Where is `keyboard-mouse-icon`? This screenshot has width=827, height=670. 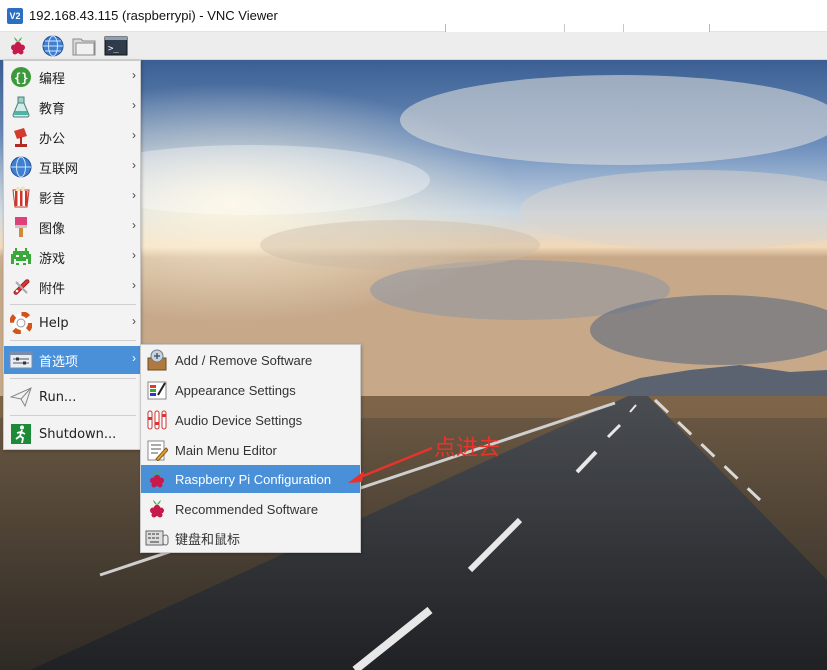 keyboard-mouse-icon is located at coordinates (157, 538).